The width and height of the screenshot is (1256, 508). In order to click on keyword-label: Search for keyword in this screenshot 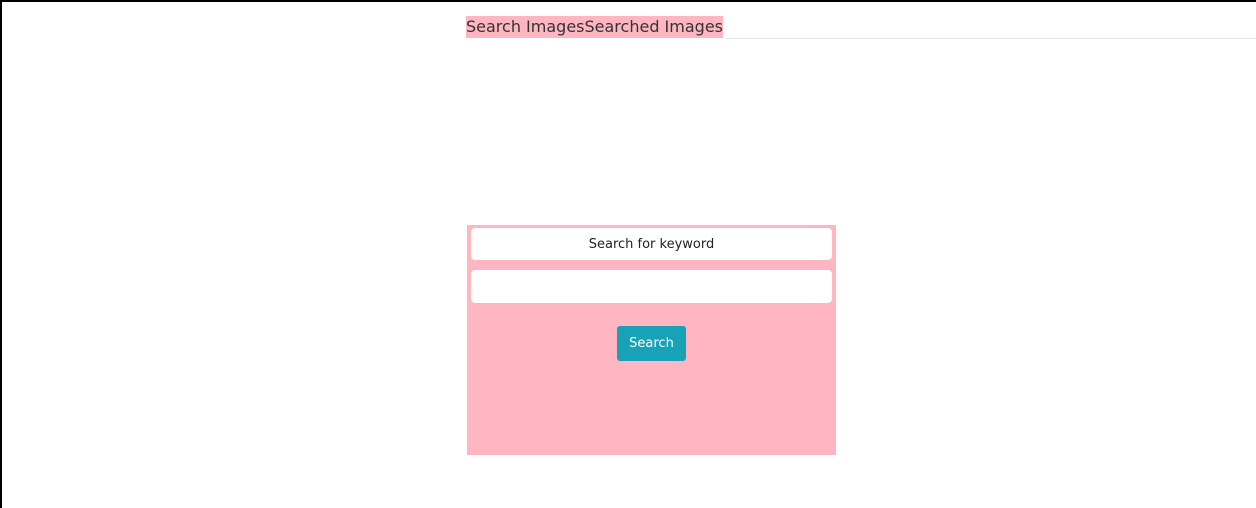, I will do `click(651, 244)`.